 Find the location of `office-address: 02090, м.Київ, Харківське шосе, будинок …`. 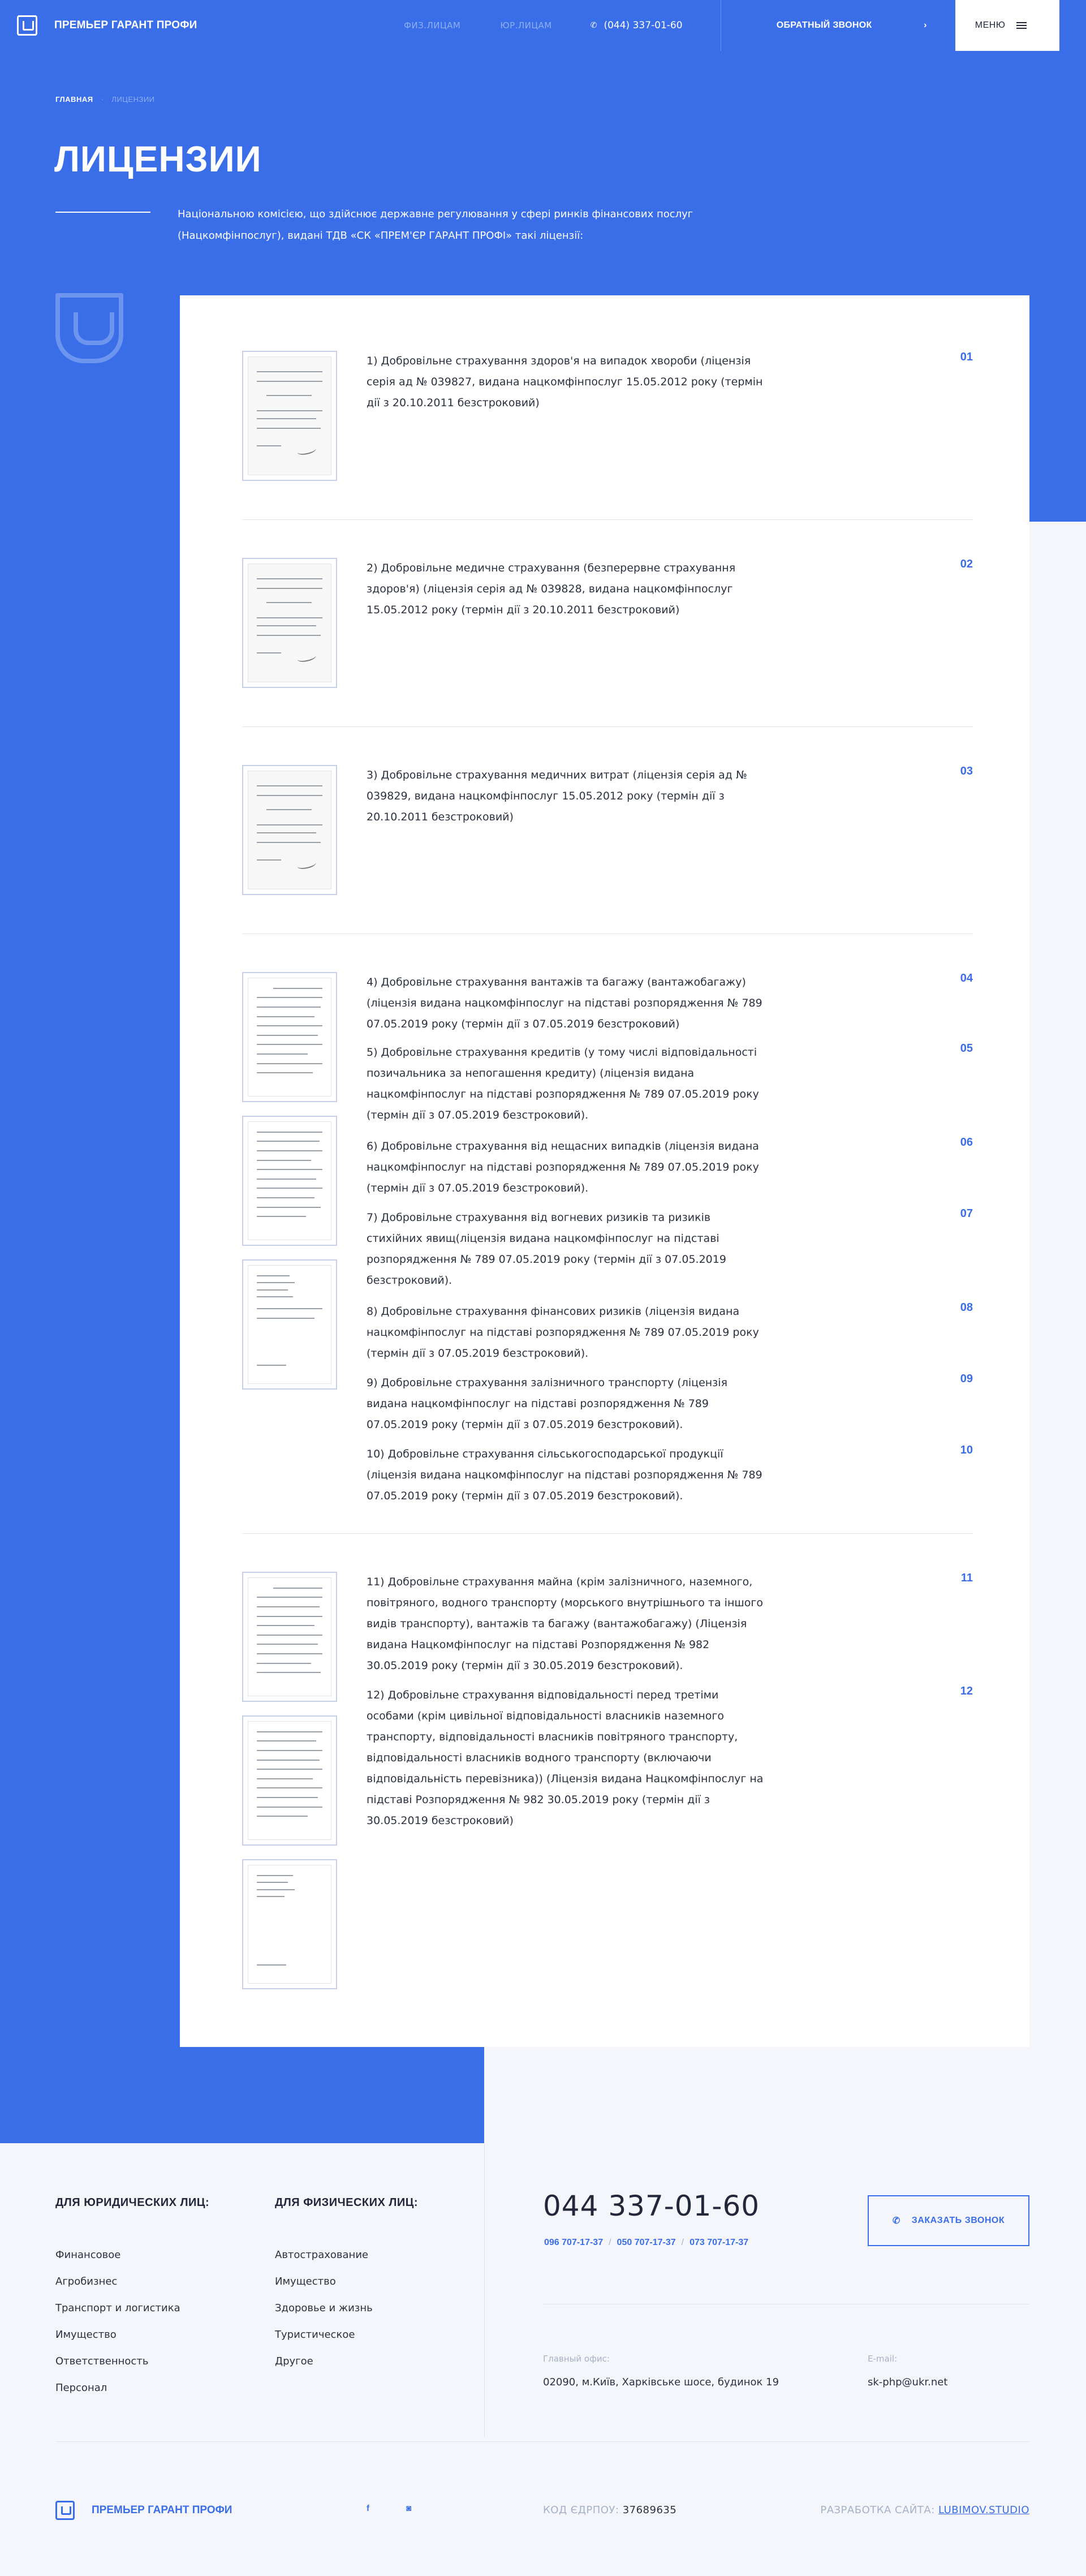

office-address: 02090, м.Київ, Харківське шосе, будинок … is located at coordinates (661, 2382).